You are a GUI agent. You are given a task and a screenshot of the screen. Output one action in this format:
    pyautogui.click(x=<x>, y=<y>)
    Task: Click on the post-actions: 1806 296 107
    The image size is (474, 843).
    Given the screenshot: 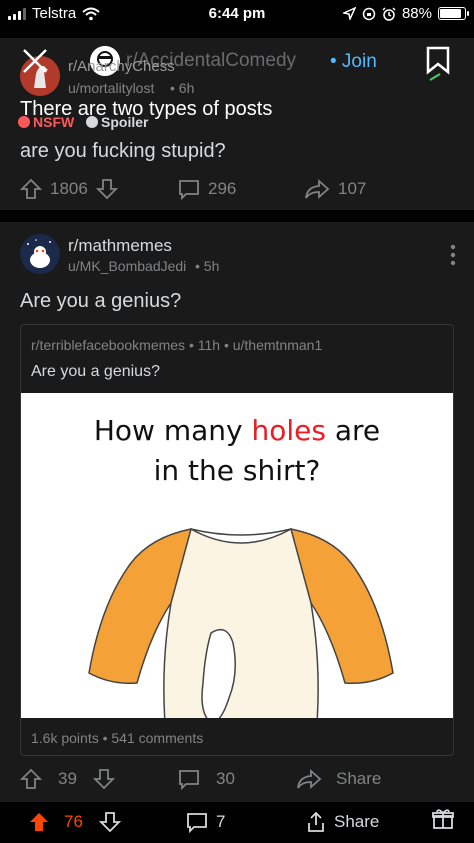 What is the action you would take?
    pyautogui.click(x=237, y=189)
    